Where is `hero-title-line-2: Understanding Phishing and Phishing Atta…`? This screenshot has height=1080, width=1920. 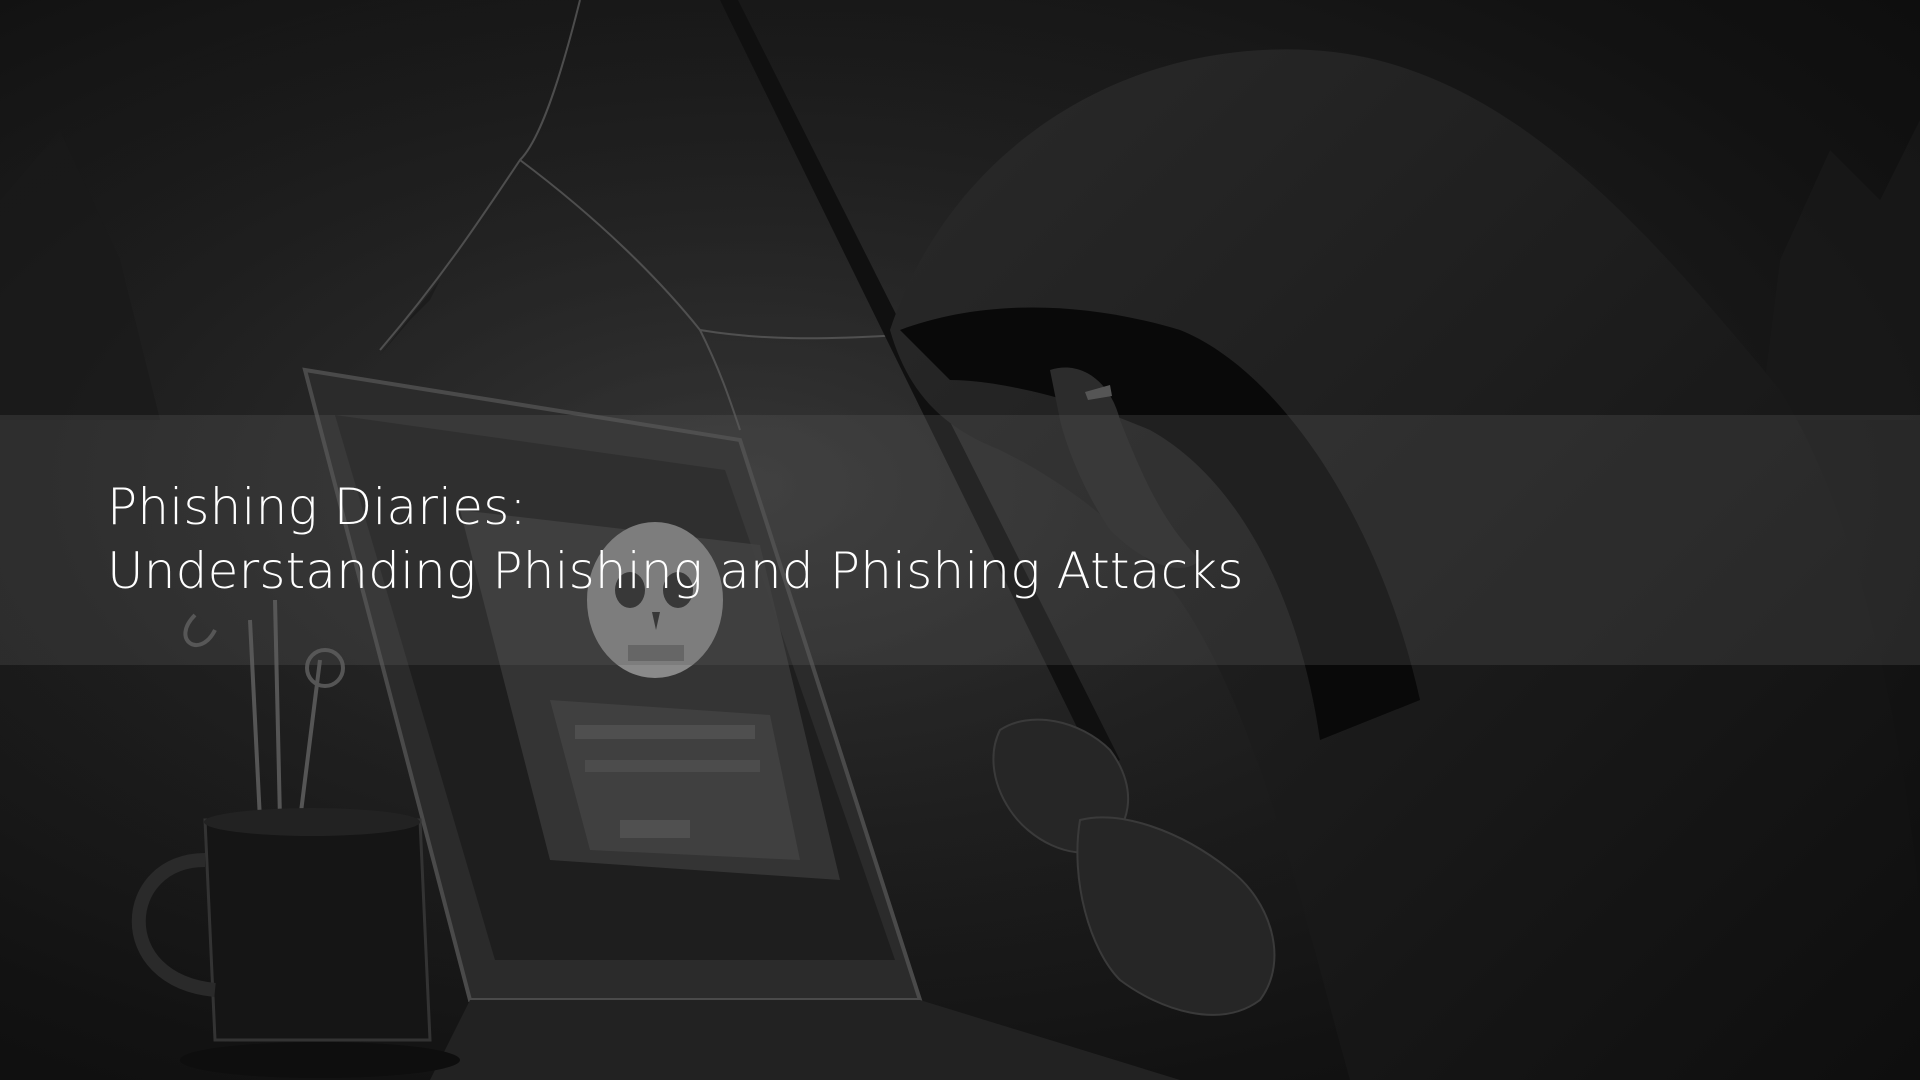
hero-title-line-2: Understanding Phishing and Phishing Atta… is located at coordinates (675, 571).